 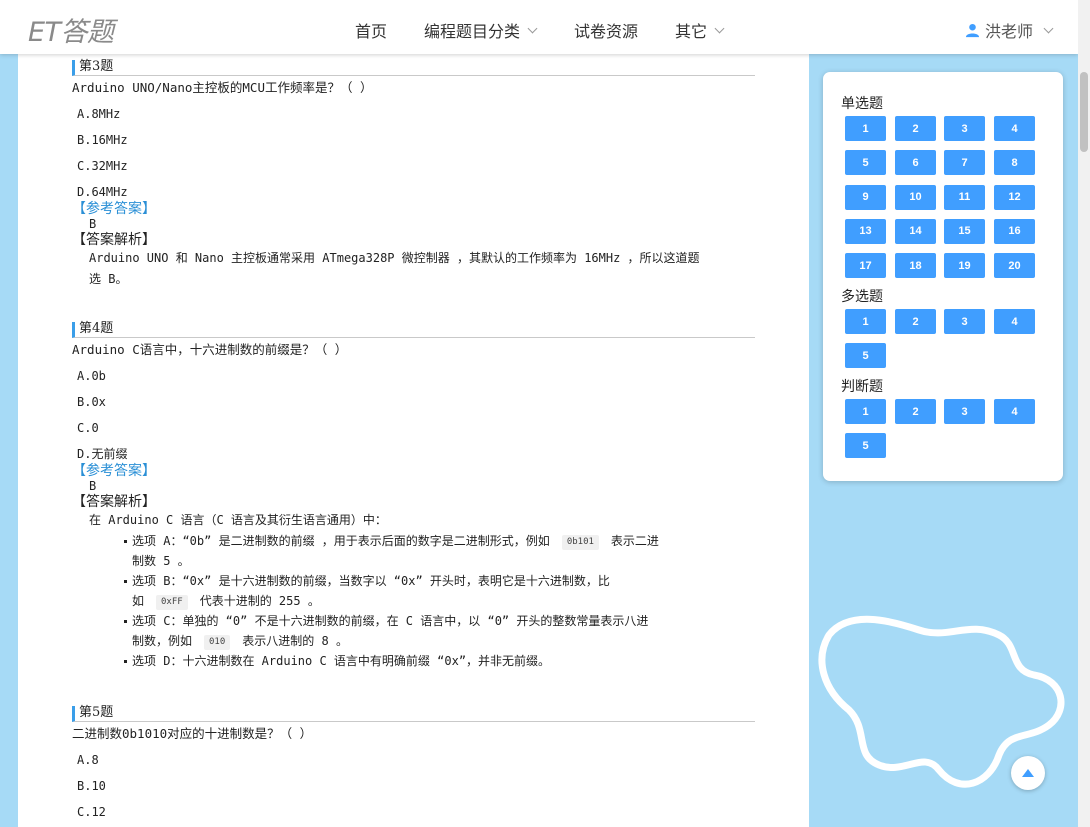 What do you see at coordinates (1014, 231) in the screenshot?
I see `single-question-button: 16` at bounding box center [1014, 231].